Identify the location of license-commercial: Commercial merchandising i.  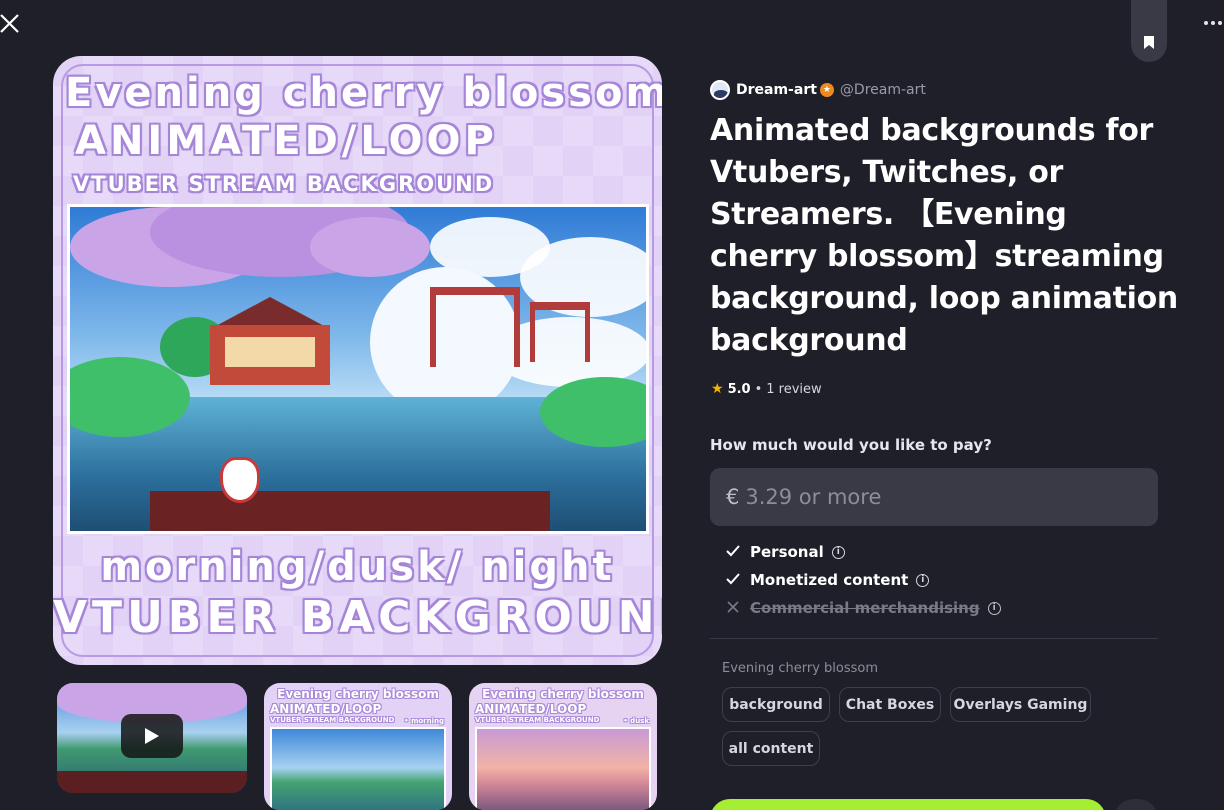
(862, 608).